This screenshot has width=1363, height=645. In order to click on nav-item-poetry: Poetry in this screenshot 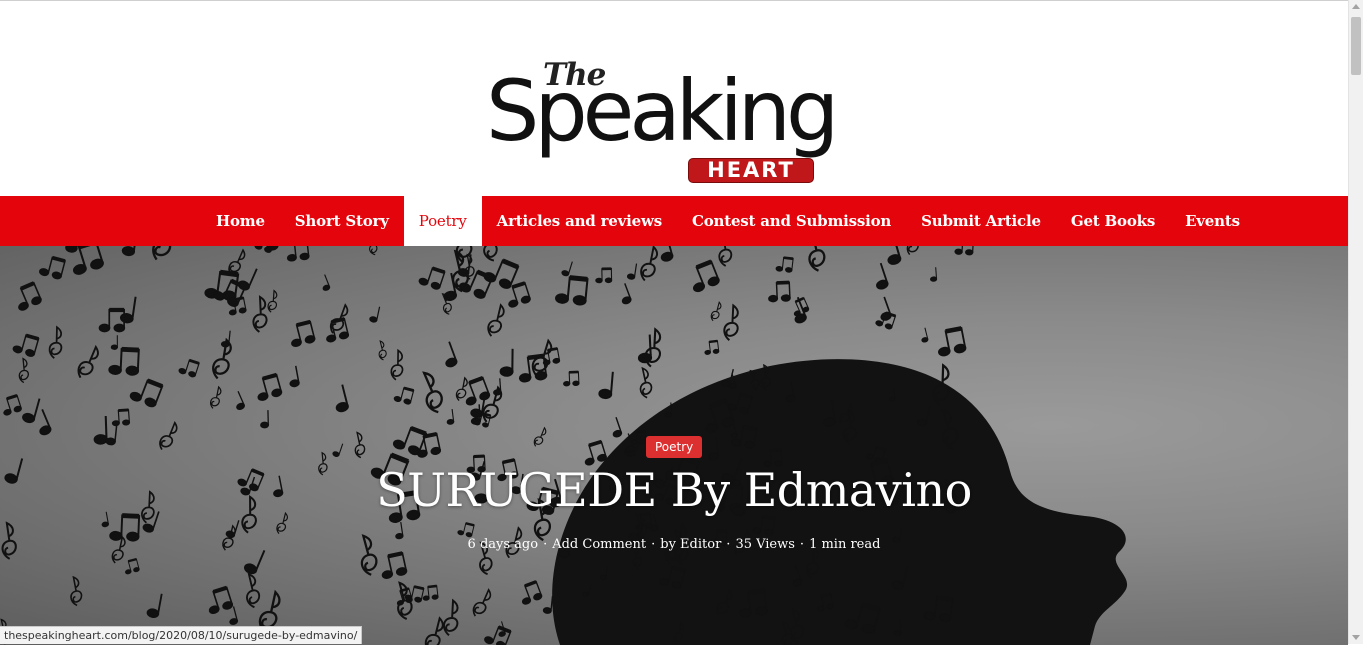, I will do `click(443, 221)`.